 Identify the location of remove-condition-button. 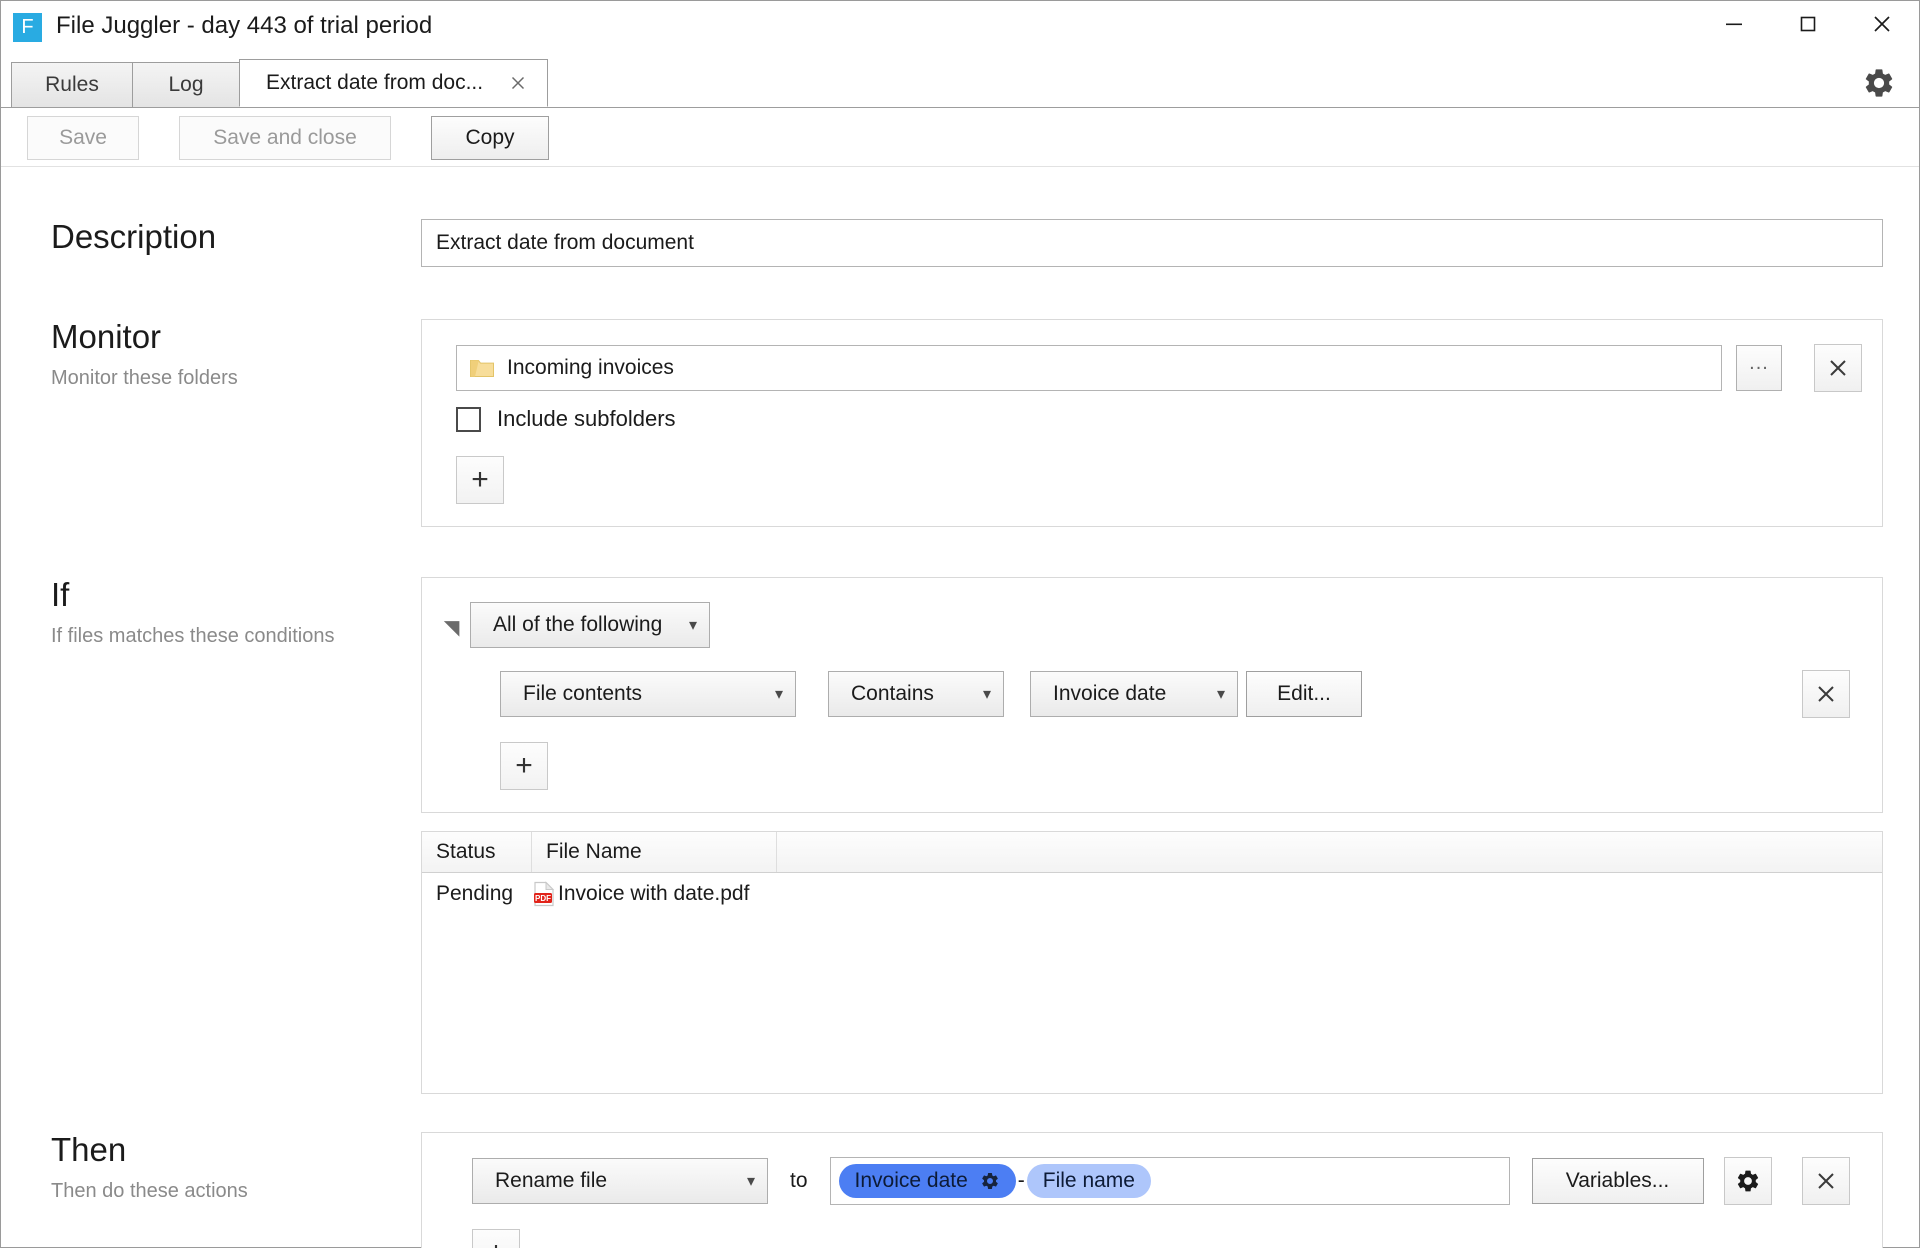
(1826, 694).